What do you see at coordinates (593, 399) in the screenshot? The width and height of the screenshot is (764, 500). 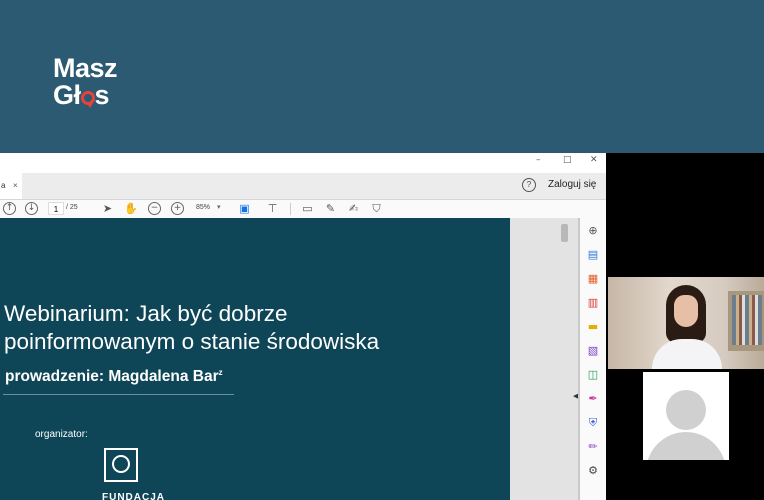 I see `fill-sign-icon: ✒` at bounding box center [593, 399].